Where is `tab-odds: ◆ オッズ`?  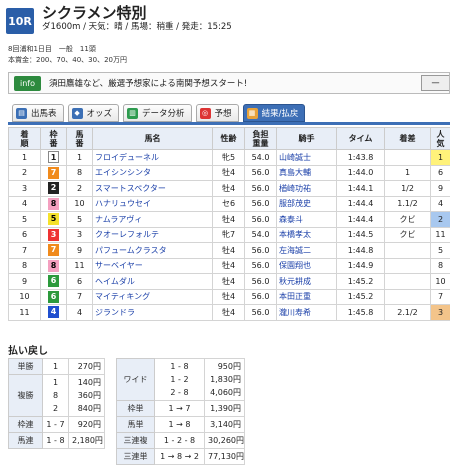 tab-odds: ◆ オッズ is located at coordinates (93, 113).